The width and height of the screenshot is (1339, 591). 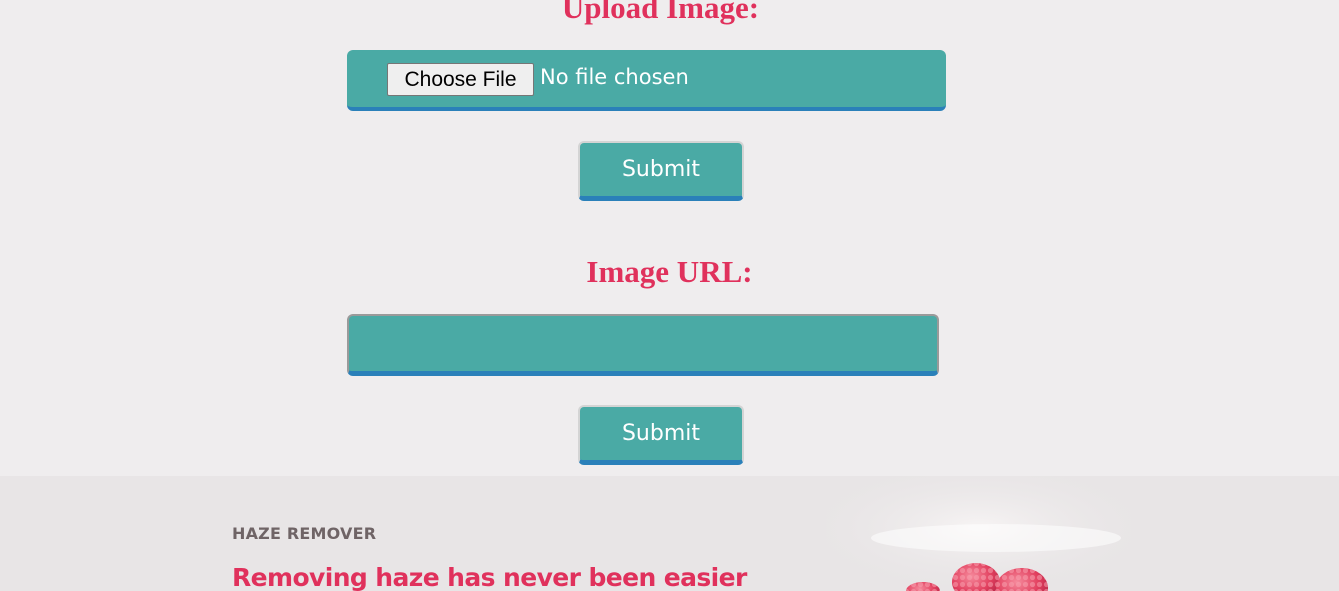 What do you see at coordinates (661, 171) in the screenshot?
I see `upload-submit-button: Submit` at bounding box center [661, 171].